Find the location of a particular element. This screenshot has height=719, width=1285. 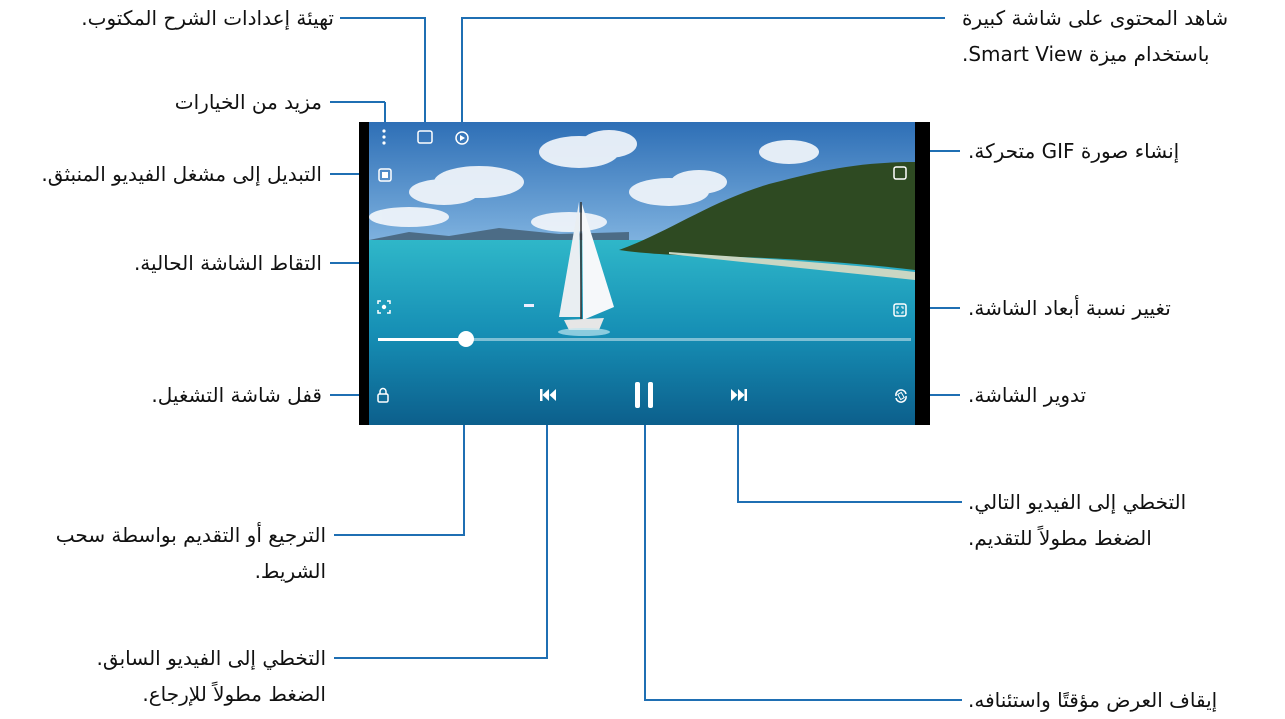

popup-player-icon is located at coordinates (385, 175).